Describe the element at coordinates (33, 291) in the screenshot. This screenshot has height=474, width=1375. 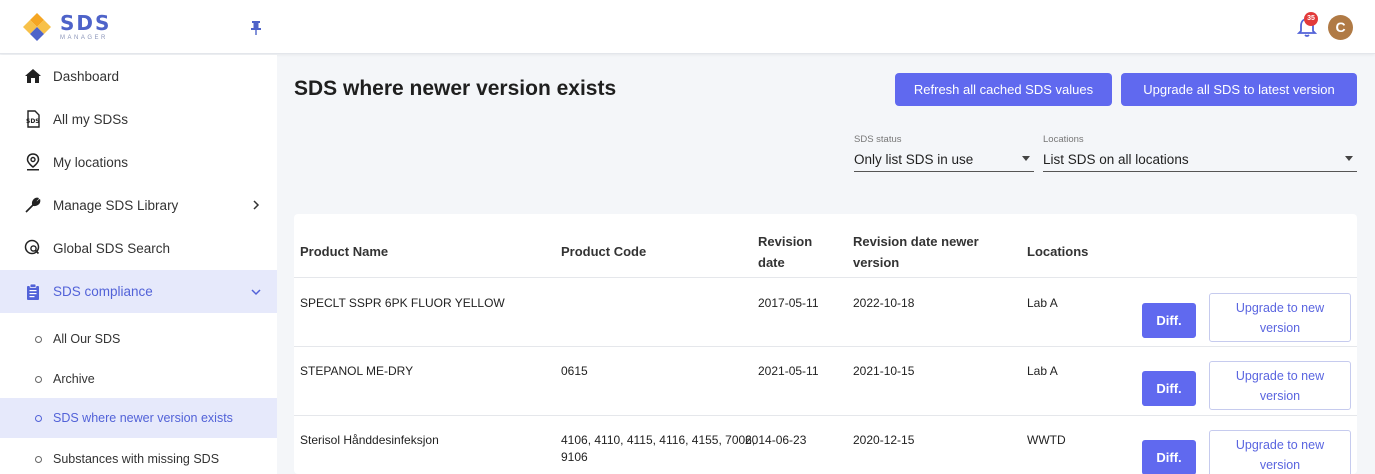
I see `clipboard-icon` at that location.